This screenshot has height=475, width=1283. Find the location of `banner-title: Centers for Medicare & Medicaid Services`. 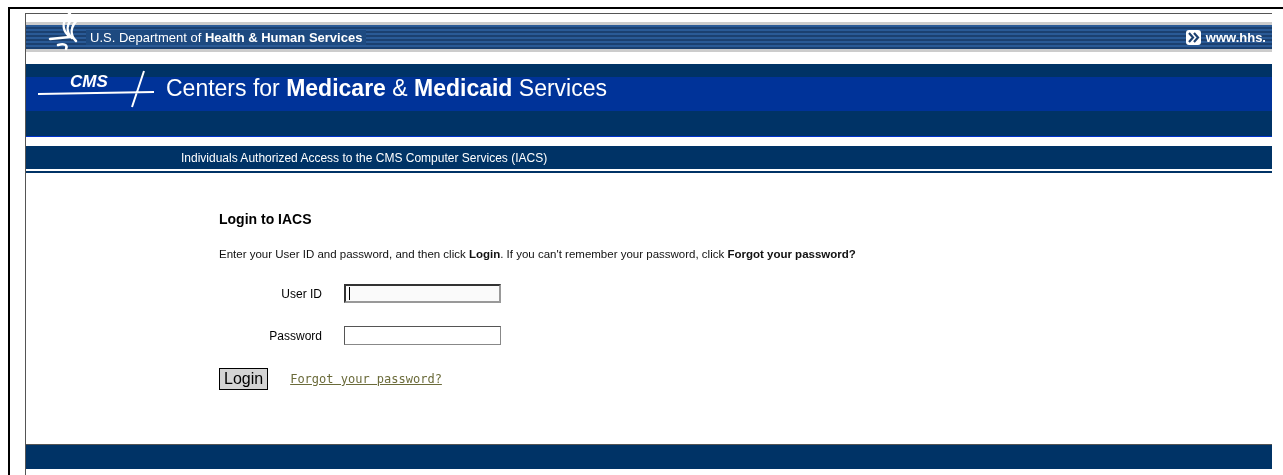

banner-title: Centers for Medicare & Medicaid Services is located at coordinates (386, 88).